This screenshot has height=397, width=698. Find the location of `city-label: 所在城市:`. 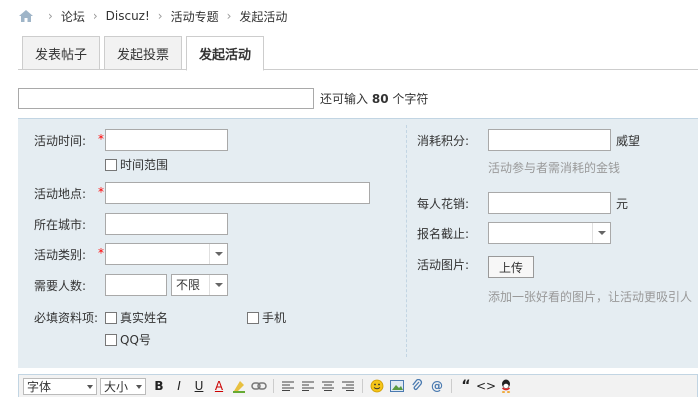

city-label: 所在城市: is located at coordinates (60, 225).